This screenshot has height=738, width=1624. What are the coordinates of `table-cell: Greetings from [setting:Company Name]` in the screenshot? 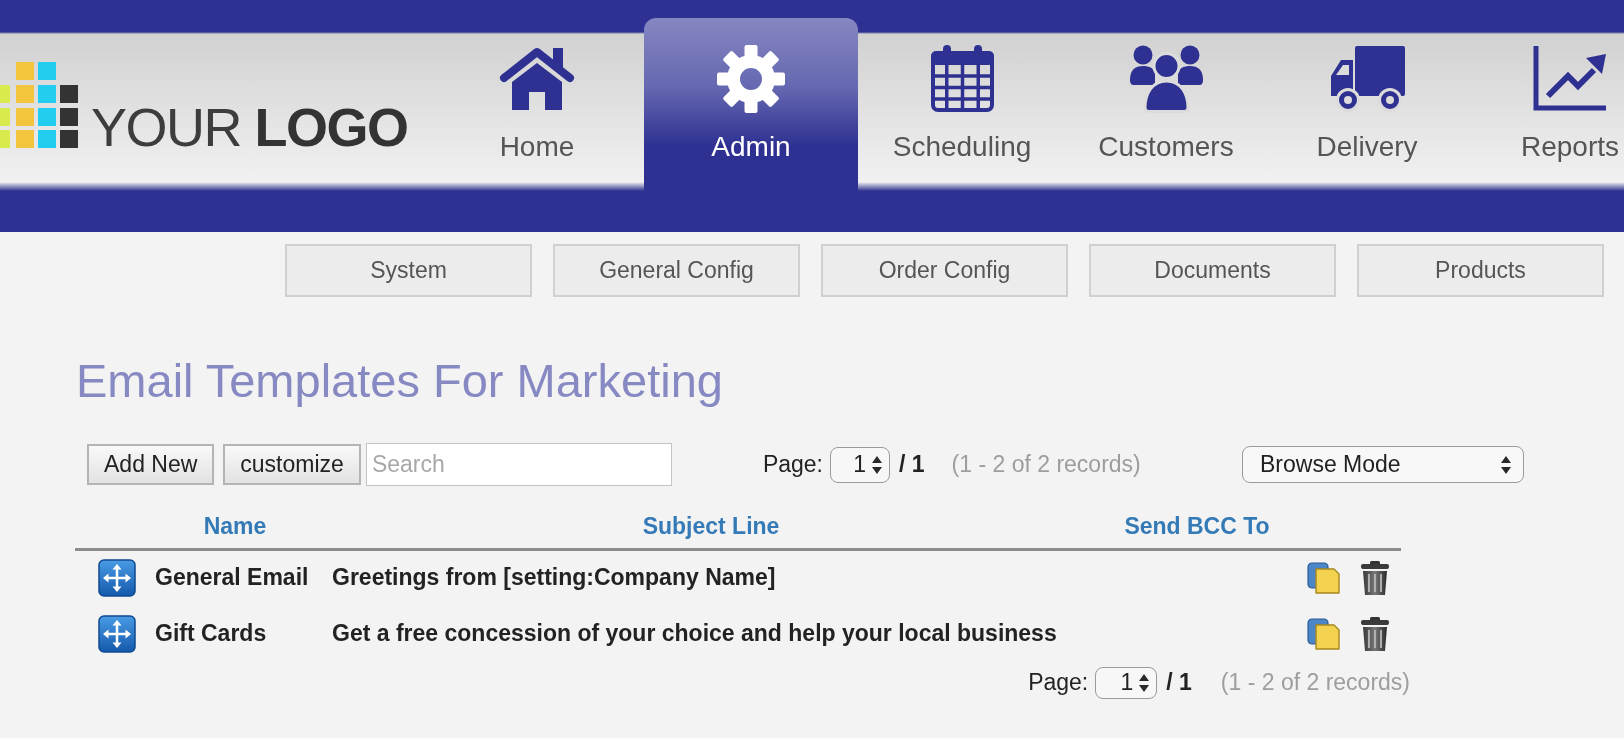 It's located at (711, 577).